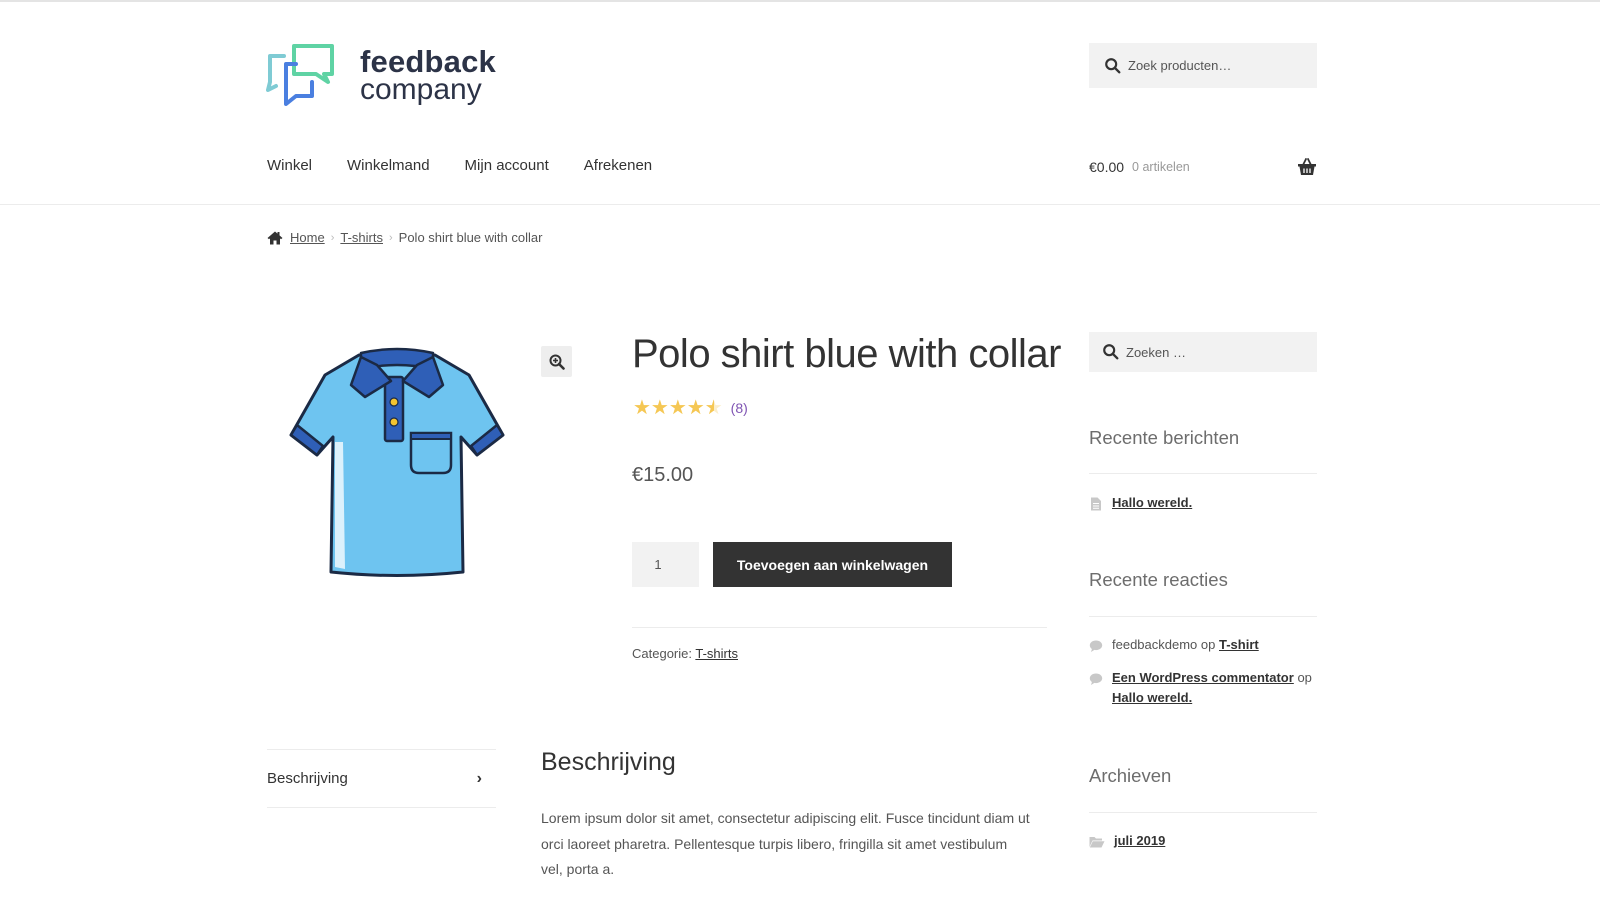  What do you see at coordinates (307, 778) in the screenshot?
I see `tab-label: Beschrijving` at bounding box center [307, 778].